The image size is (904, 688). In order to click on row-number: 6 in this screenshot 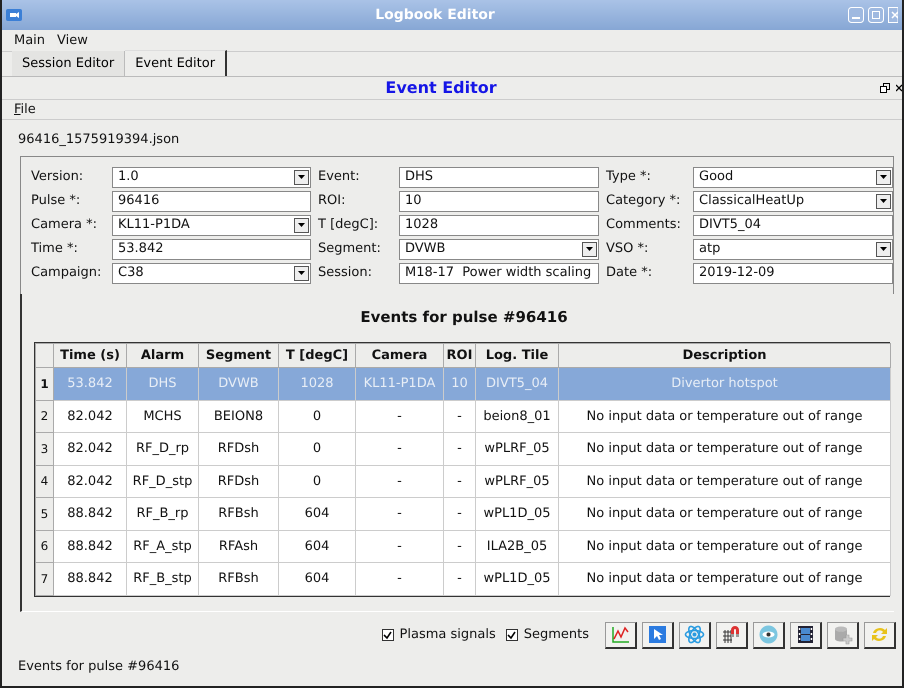, I will do `click(45, 546)`.